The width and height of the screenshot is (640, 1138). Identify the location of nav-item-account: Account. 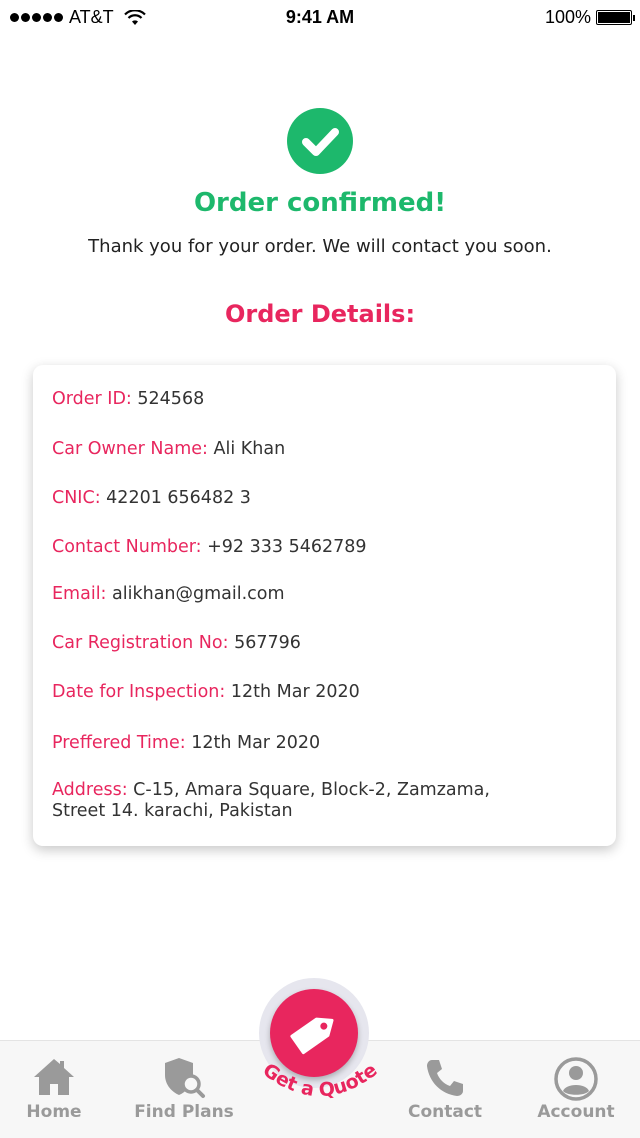
(576, 1089).